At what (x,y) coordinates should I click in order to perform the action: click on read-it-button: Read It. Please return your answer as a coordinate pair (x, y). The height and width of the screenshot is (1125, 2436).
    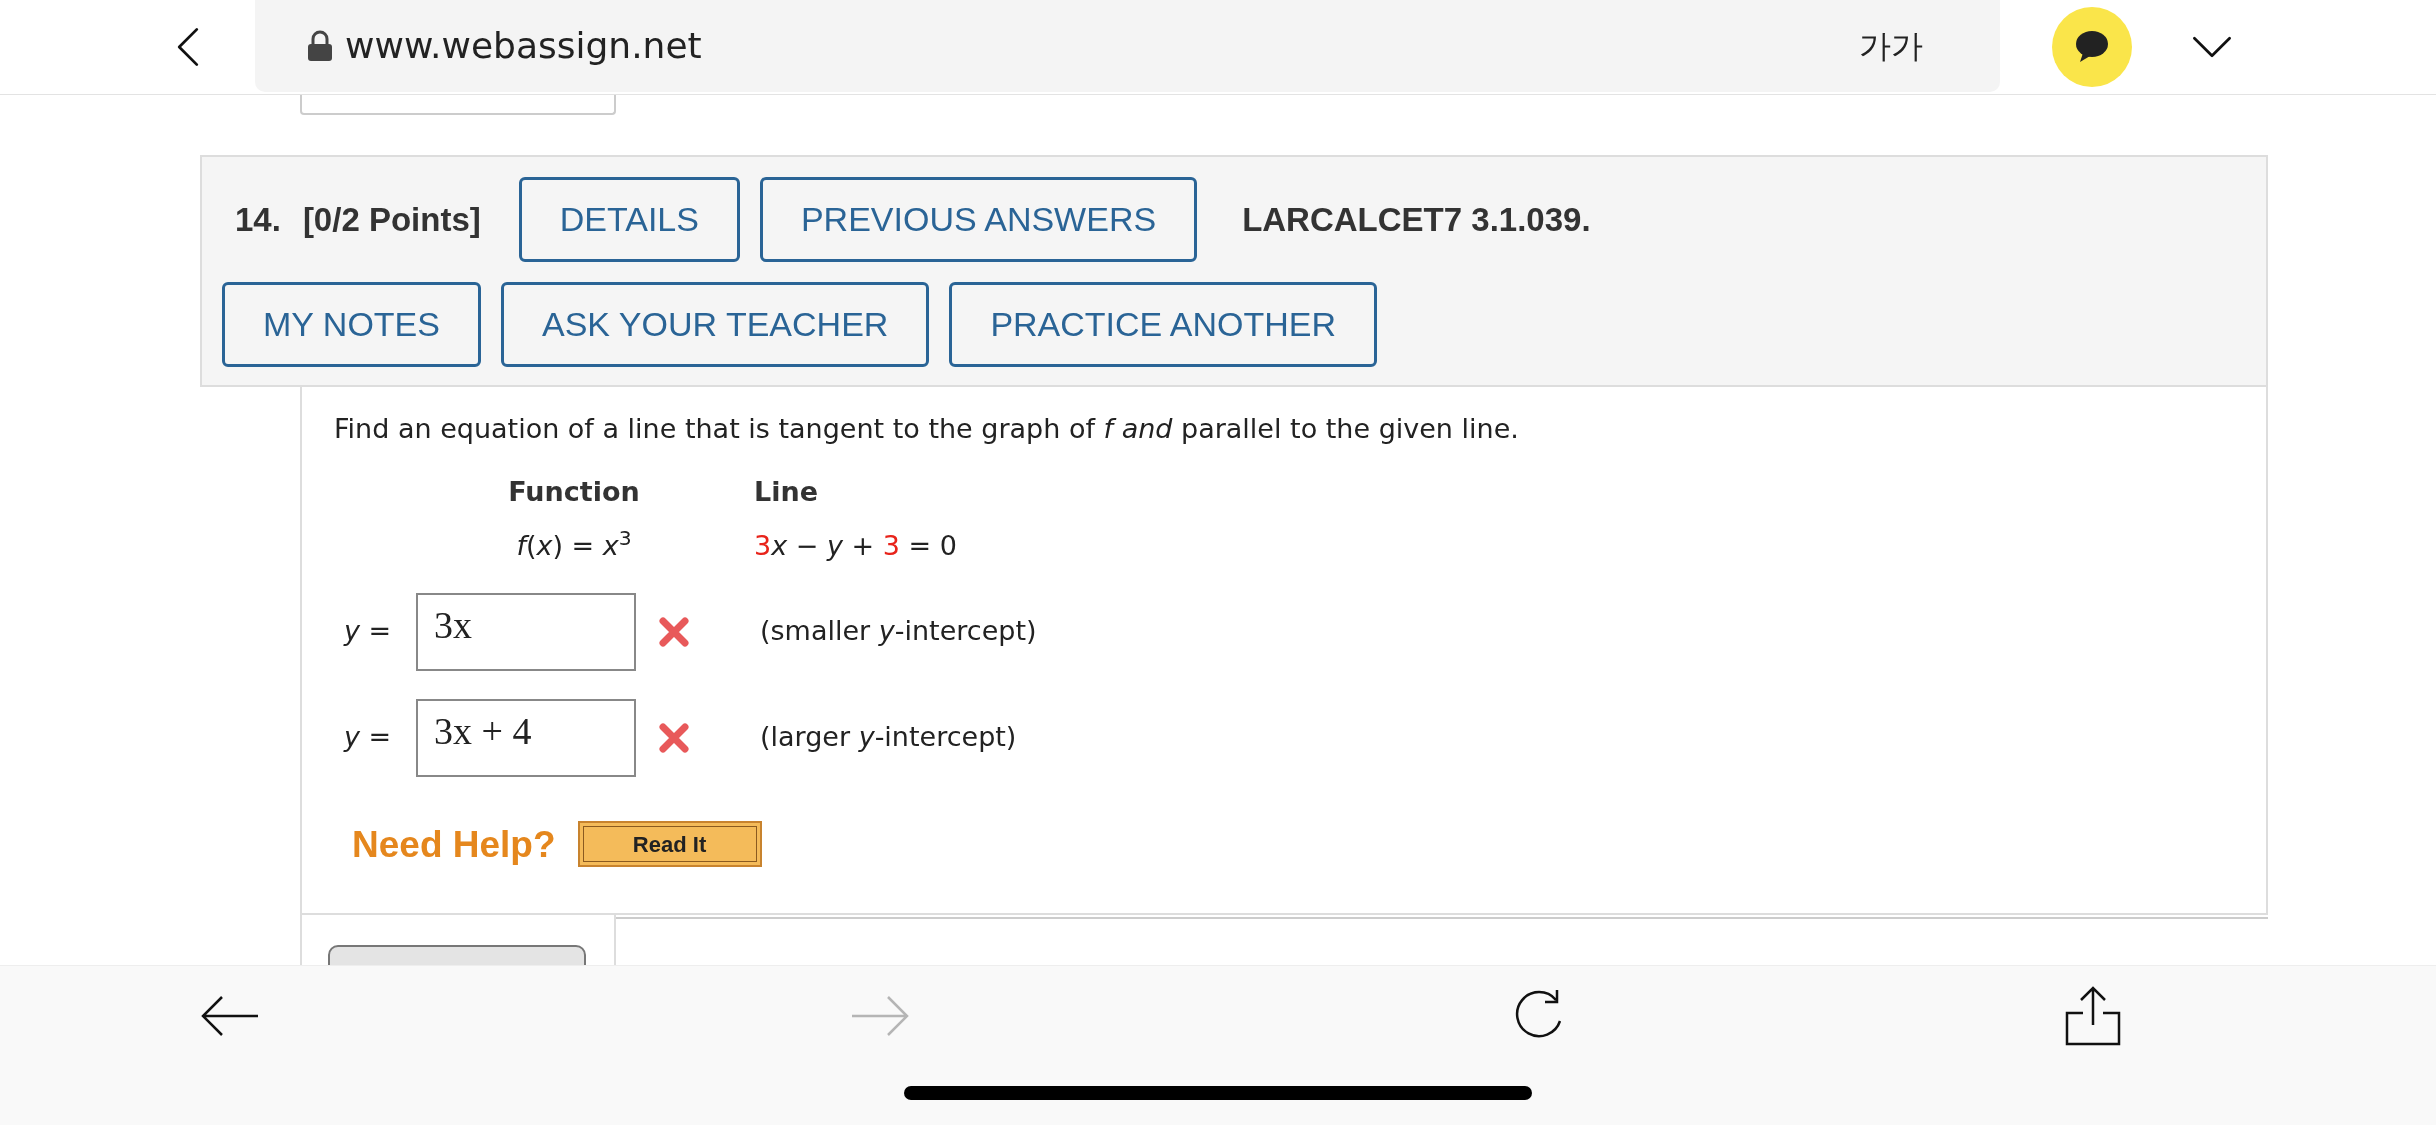
    Looking at the image, I should click on (669, 844).